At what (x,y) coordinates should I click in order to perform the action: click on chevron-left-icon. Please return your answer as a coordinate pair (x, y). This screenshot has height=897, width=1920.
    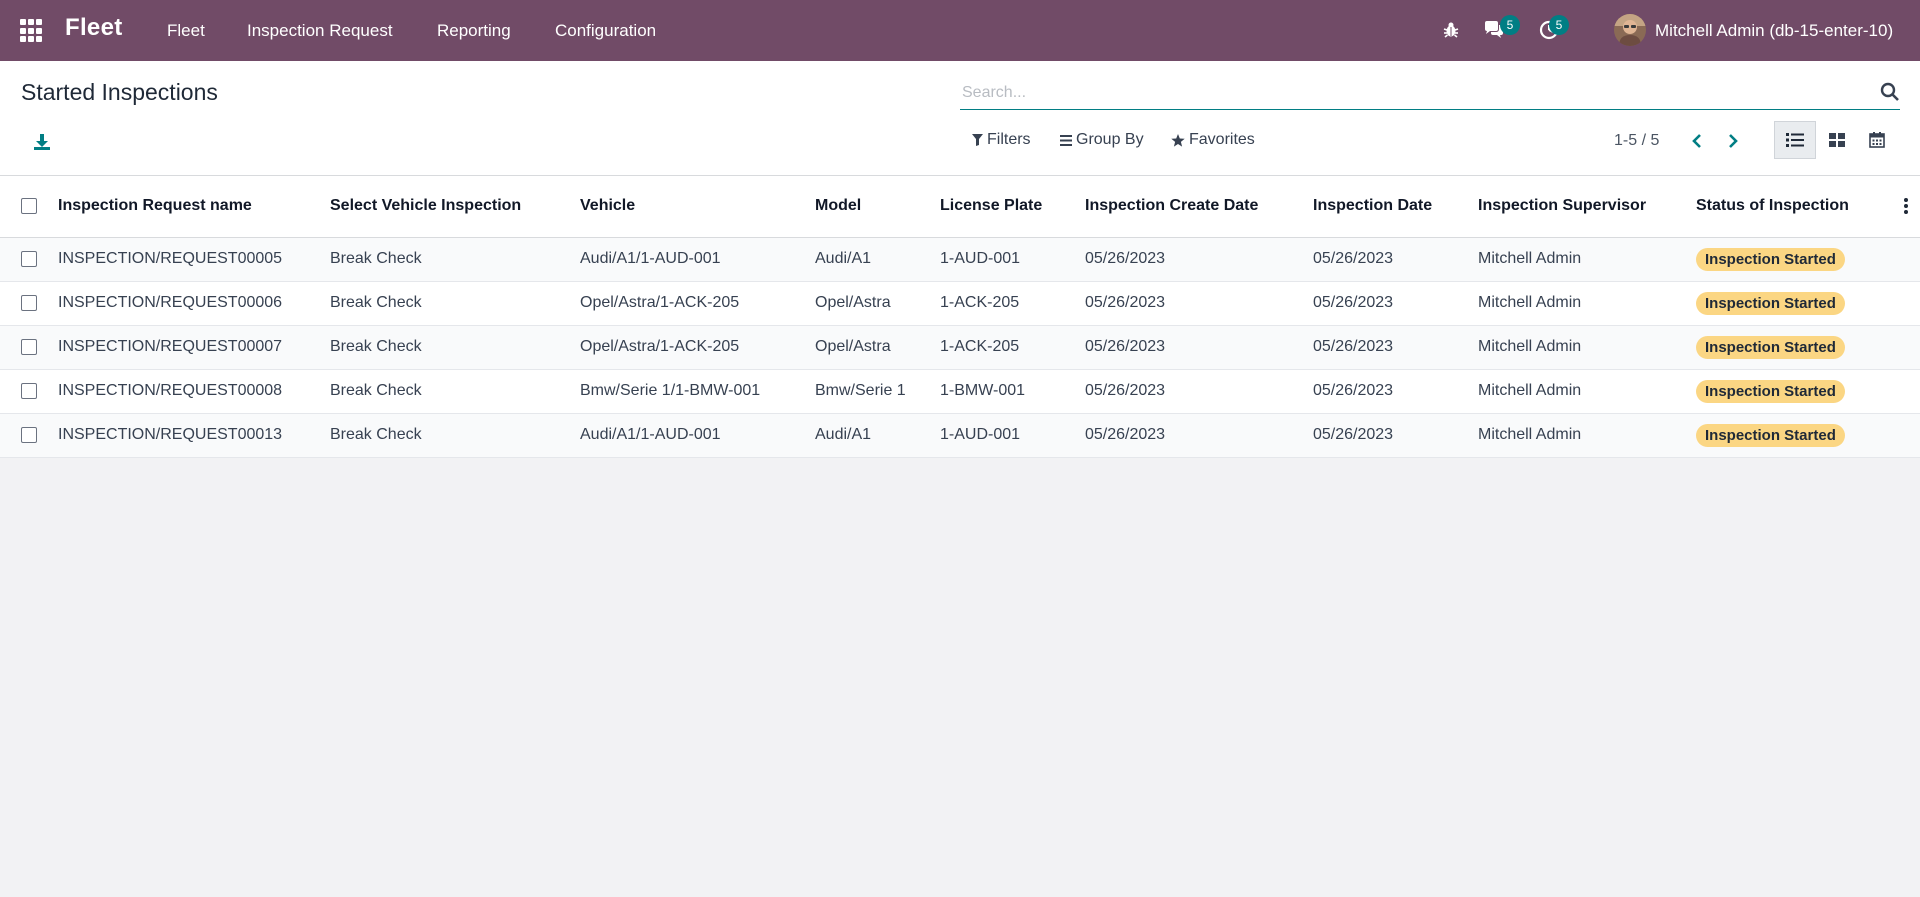
    Looking at the image, I should click on (1697, 141).